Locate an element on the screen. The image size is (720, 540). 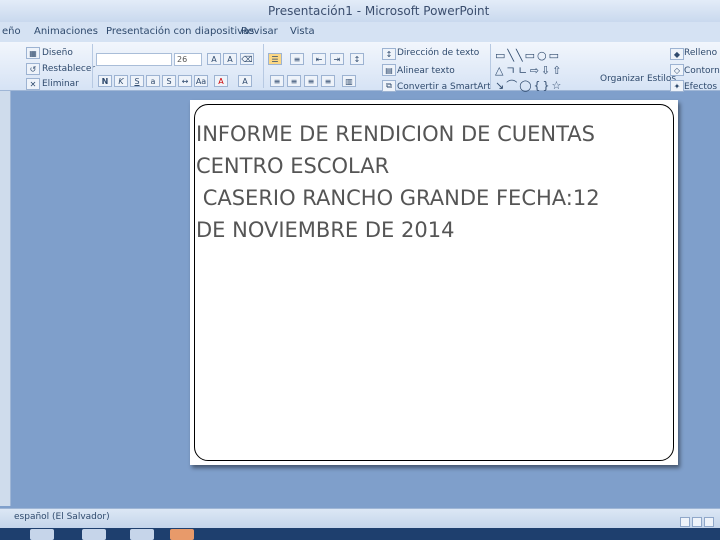
title-bar: Presentación1 - Microsoft PowerPoint is located at coordinates (360, 11).